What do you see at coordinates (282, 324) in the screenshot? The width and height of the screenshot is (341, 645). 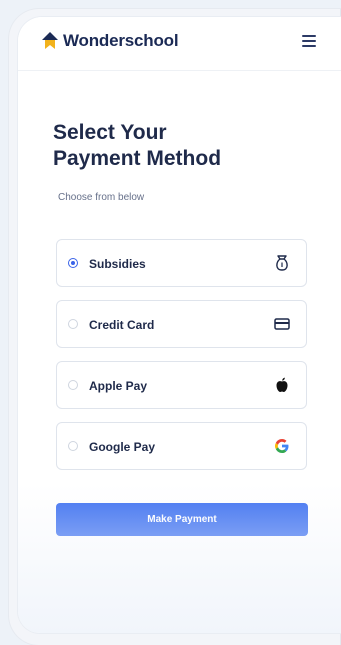 I see `credit-card-icon` at bounding box center [282, 324].